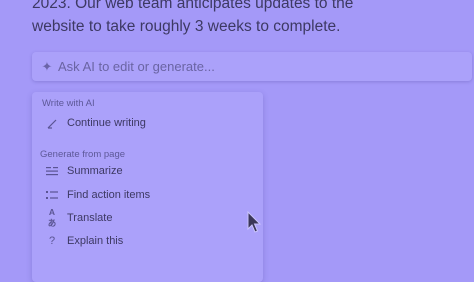 The height and width of the screenshot is (282, 474). Describe the element at coordinates (147, 241) in the screenshot. I see `menu-item-explain-this: ? Explain this` at that location.